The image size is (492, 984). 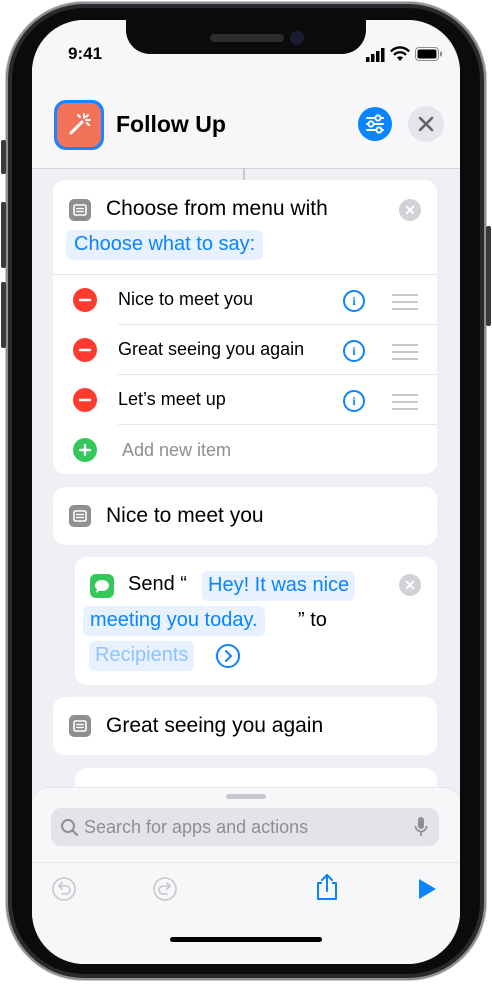 What do you see at coordinates (176, 450) in the screenshot?
I see `add-new-item: Add new item` at bounding box center [176, 450].